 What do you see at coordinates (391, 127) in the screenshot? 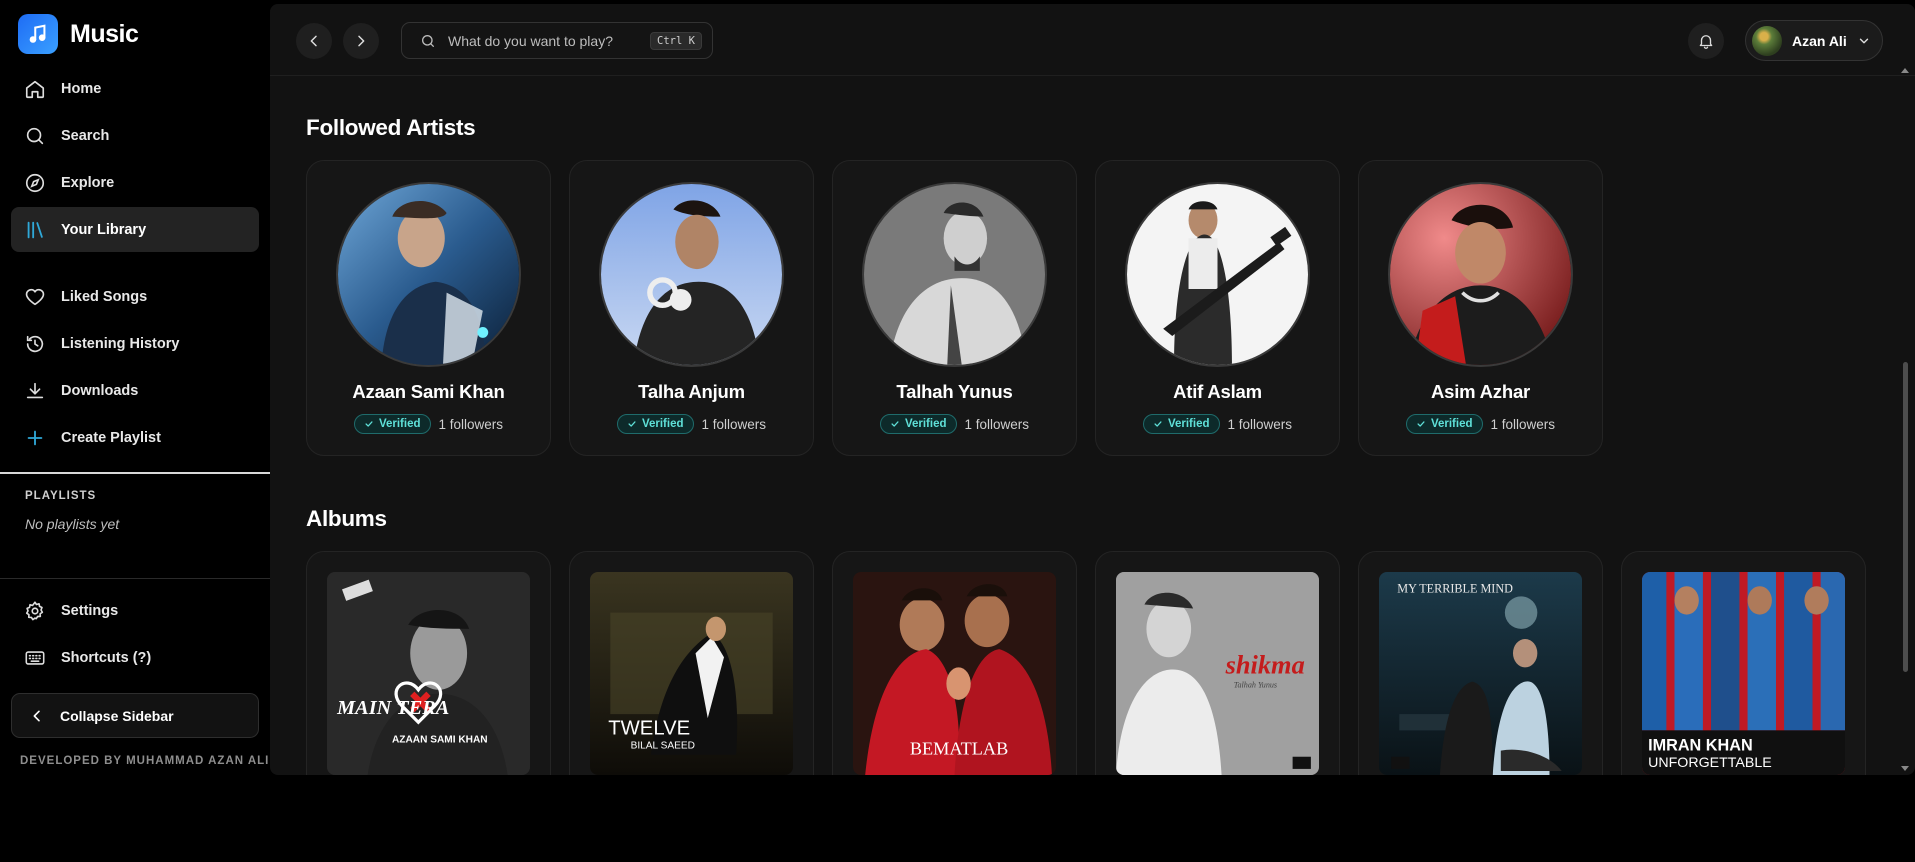
I see `section-title-artists: Followed Artists` at bounding box center [391, 127].